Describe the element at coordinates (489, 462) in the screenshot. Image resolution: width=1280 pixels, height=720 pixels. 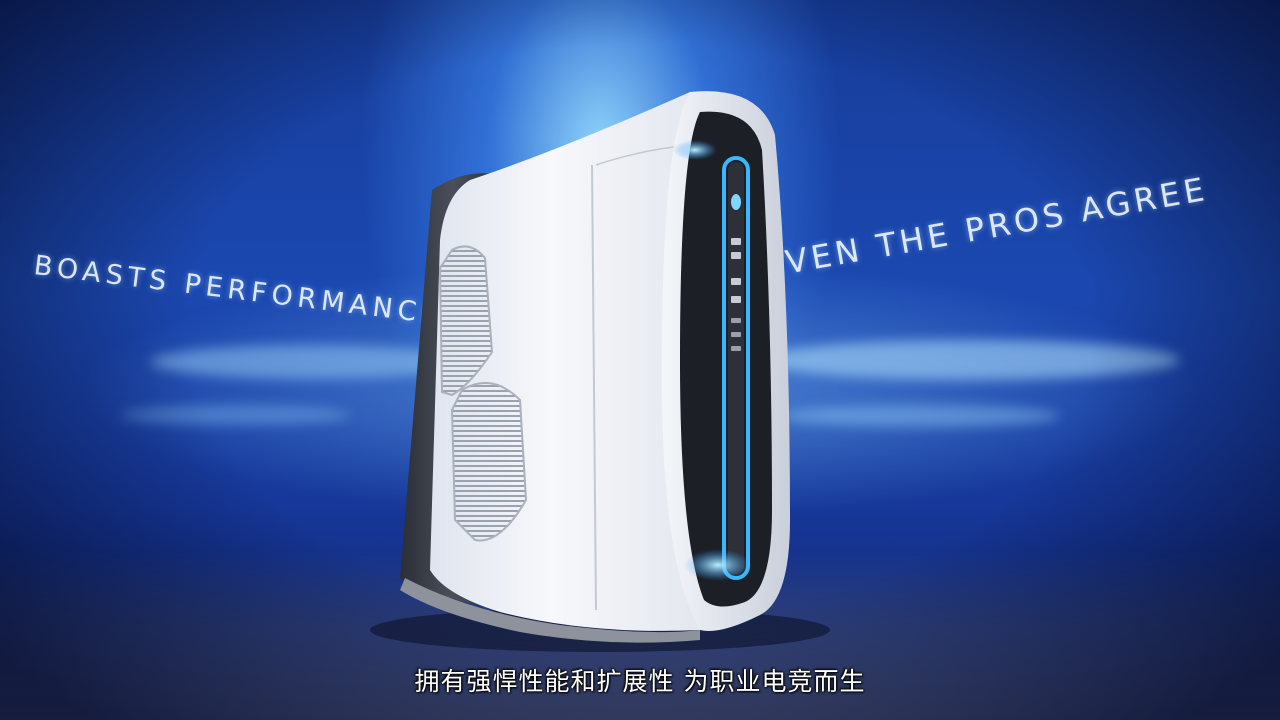
I see `lower-vent` at that location.